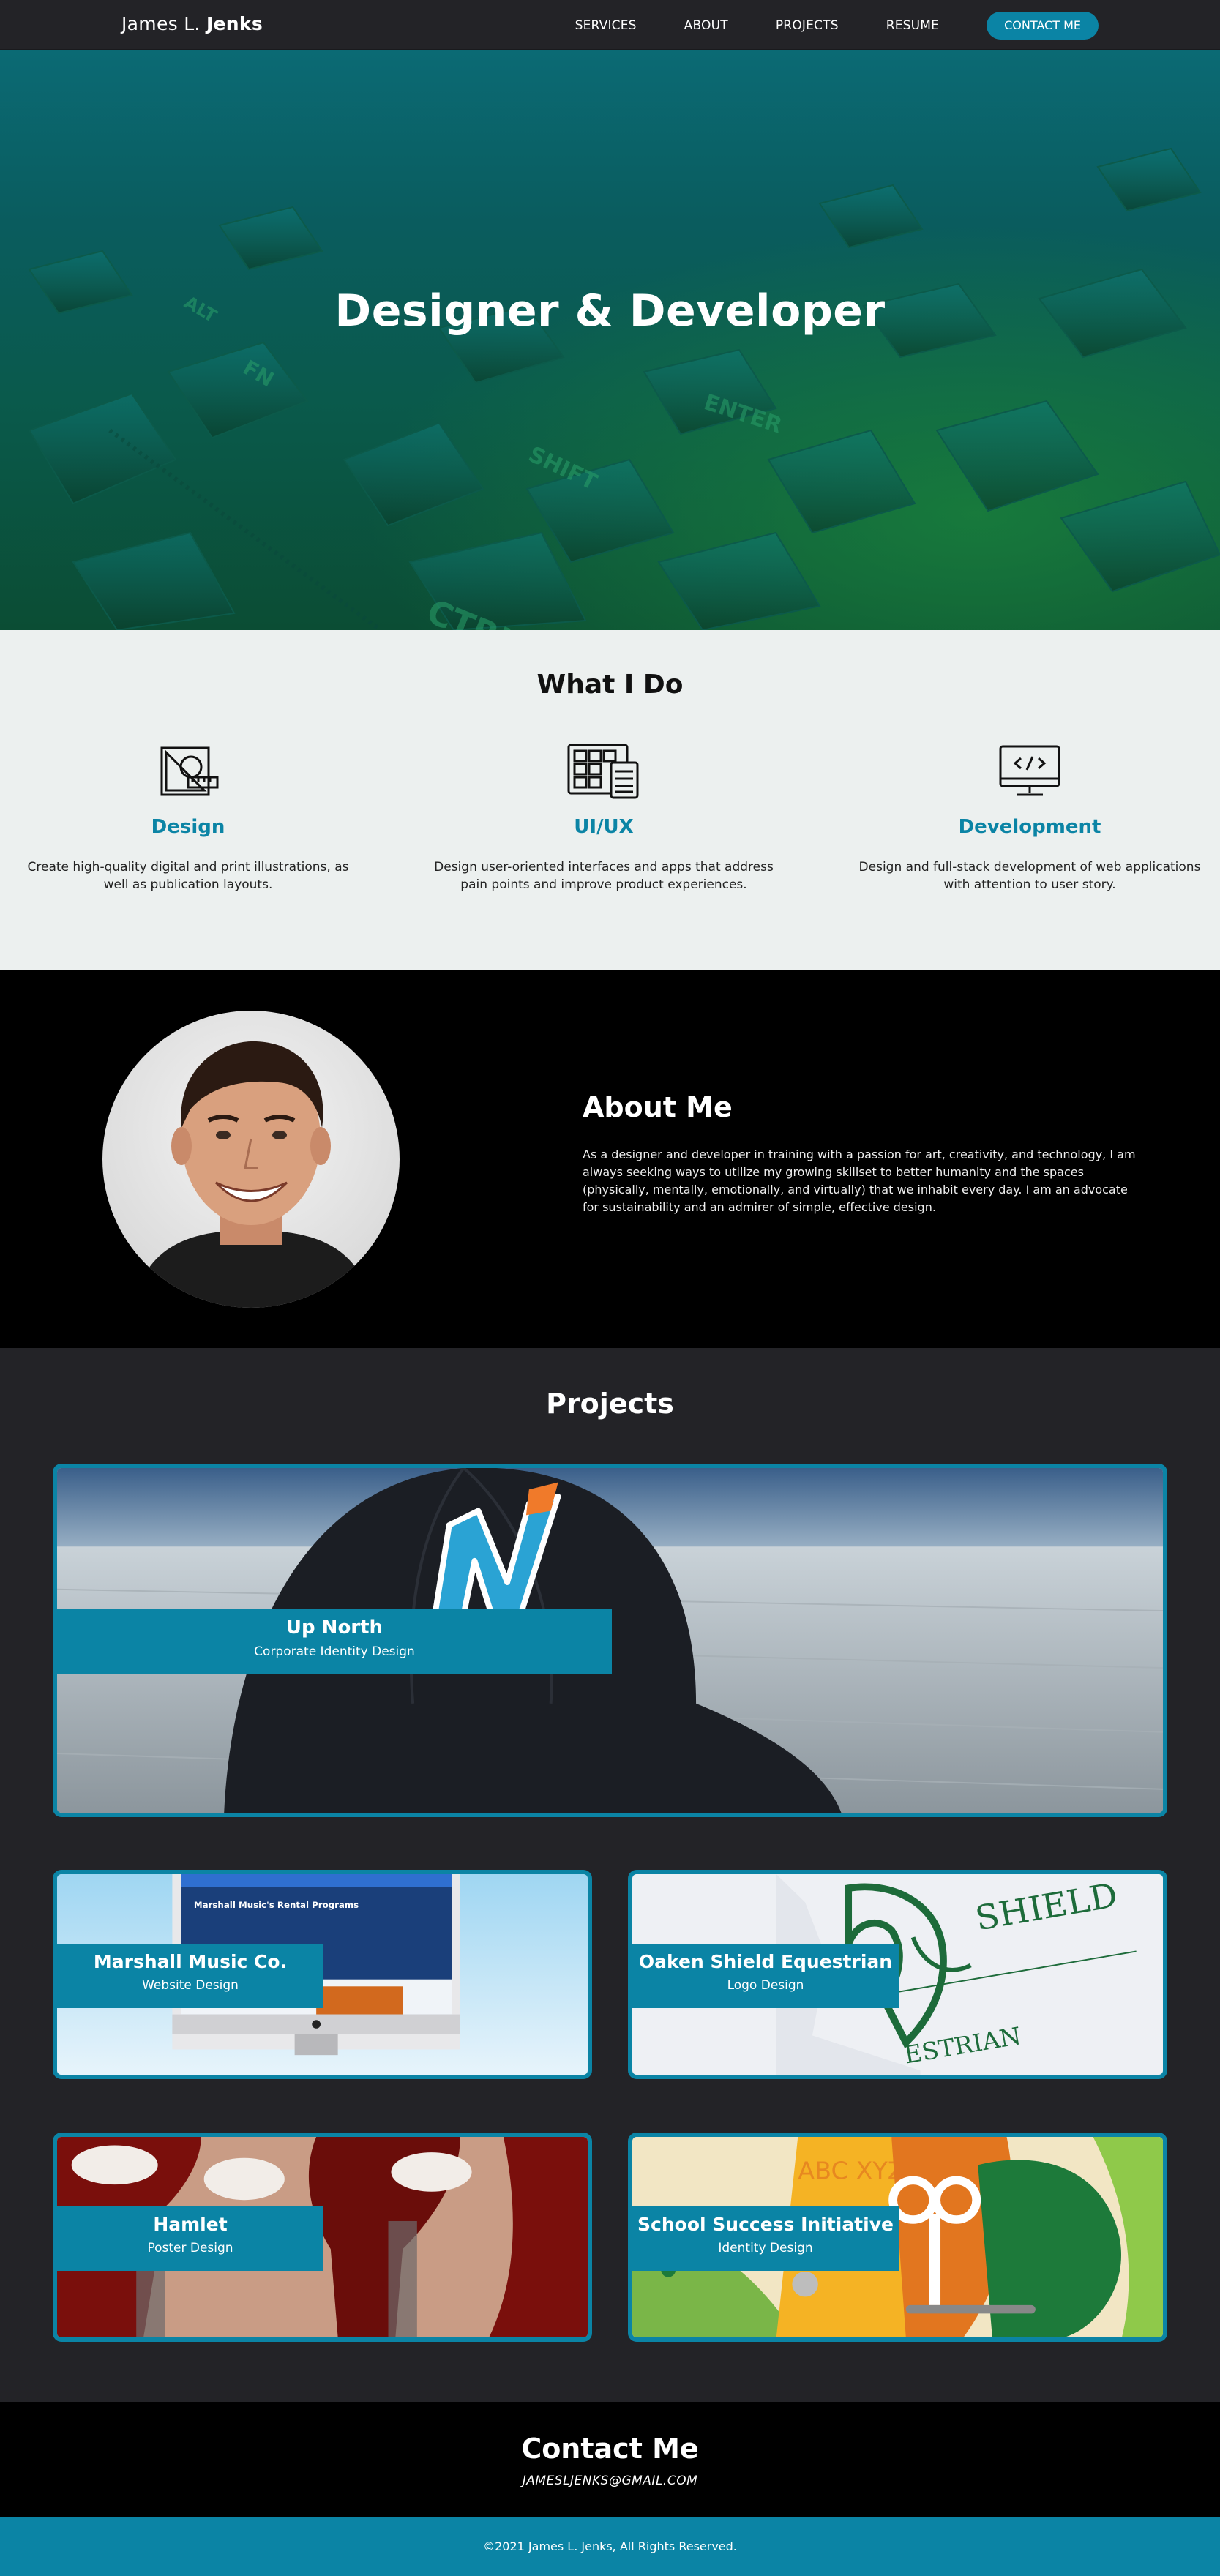 This screenshot has height=2576, width=1220. Describe the element at coordinates (190, 2238) in the screenshot. I see `hamlet-label: Hamlet Poster Design` at that location.